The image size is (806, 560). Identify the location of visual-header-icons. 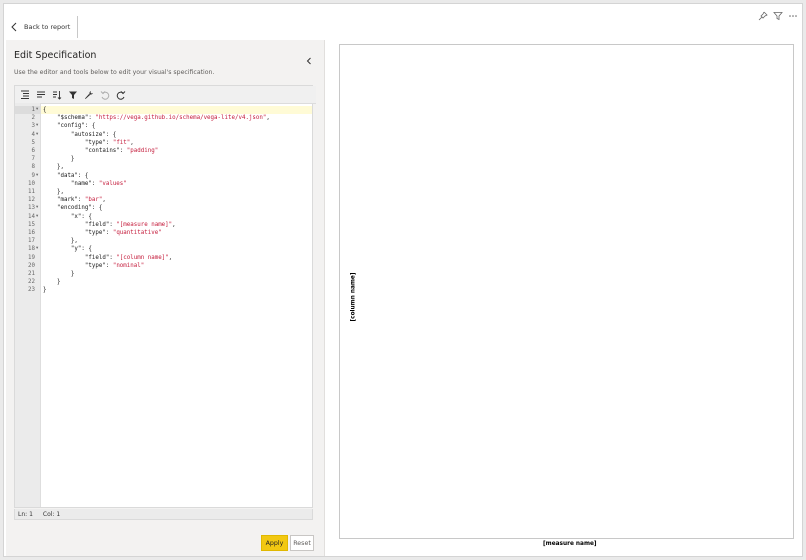
(778, 15).